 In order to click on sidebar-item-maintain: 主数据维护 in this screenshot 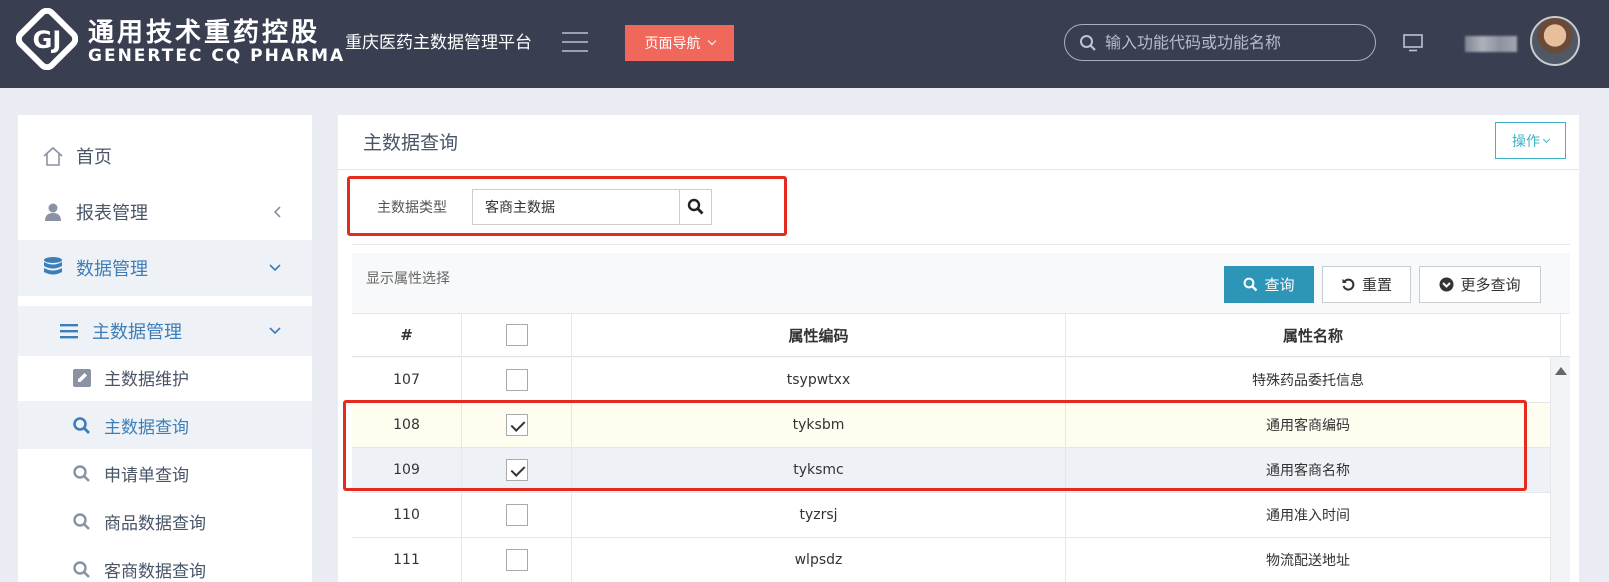, I will do `click(165, 377)`.